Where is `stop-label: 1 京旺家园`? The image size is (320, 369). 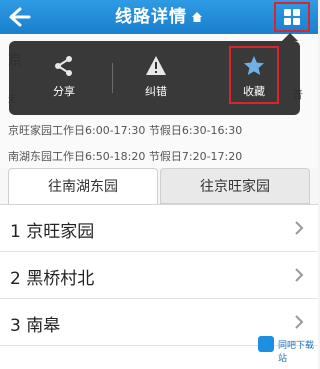
stop-label: 1 京旺家园 is located at coordinates (52, 232).